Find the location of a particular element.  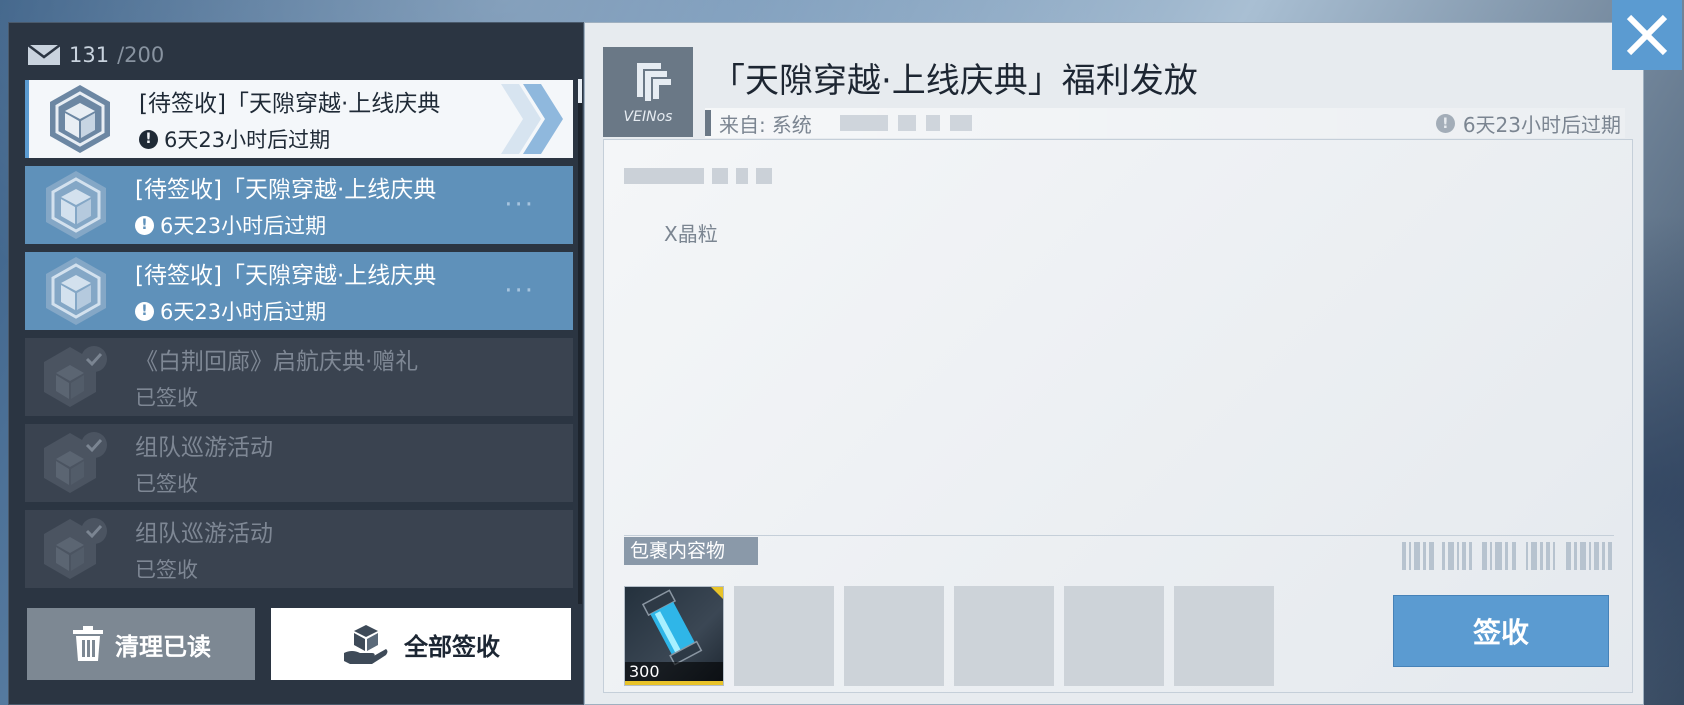

mail-subject: 《白荆回廊》启航庆典·赠礼 is located at coordinates (277, 362).